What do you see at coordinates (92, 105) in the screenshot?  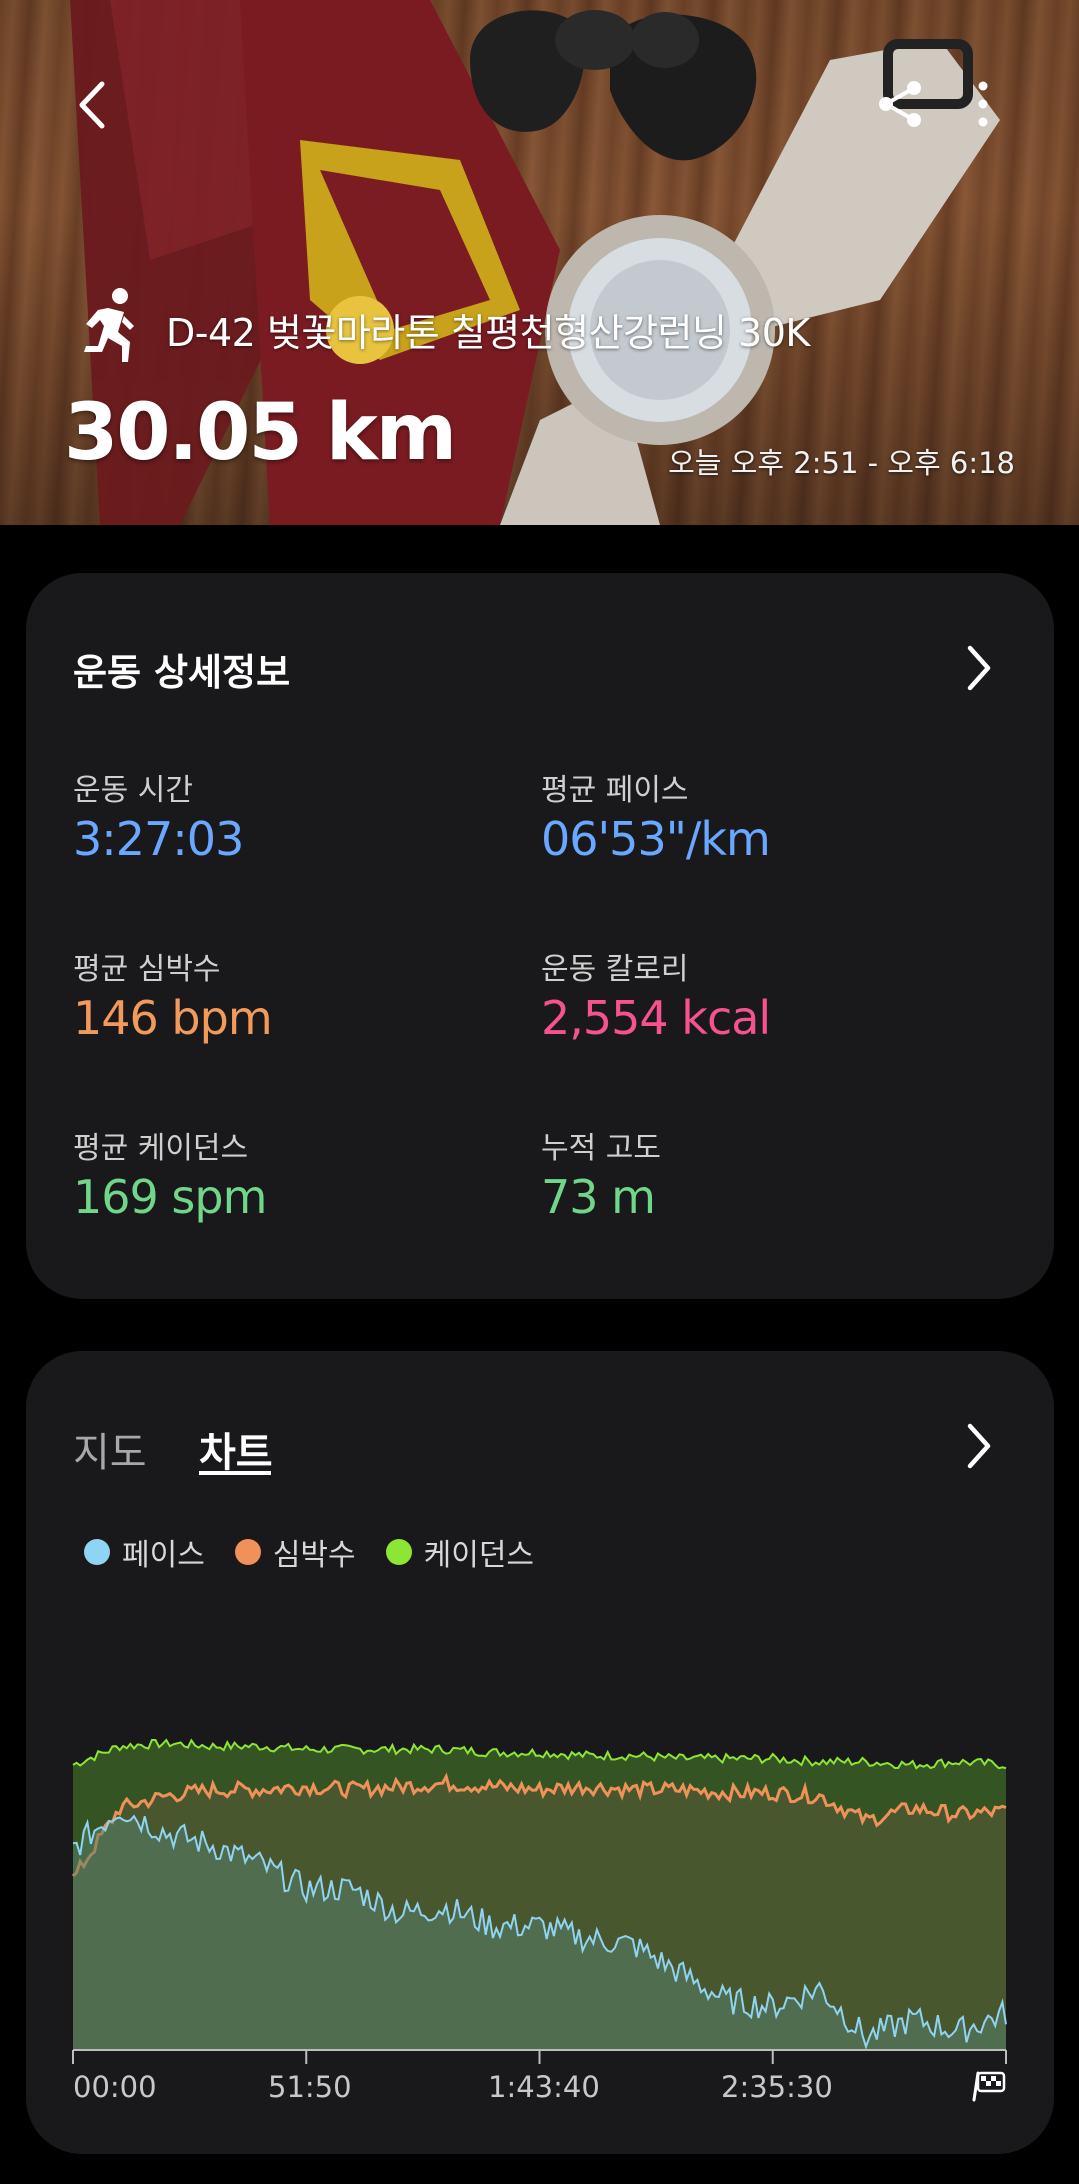 I see `back-icon` at bounding box center [92, 105].